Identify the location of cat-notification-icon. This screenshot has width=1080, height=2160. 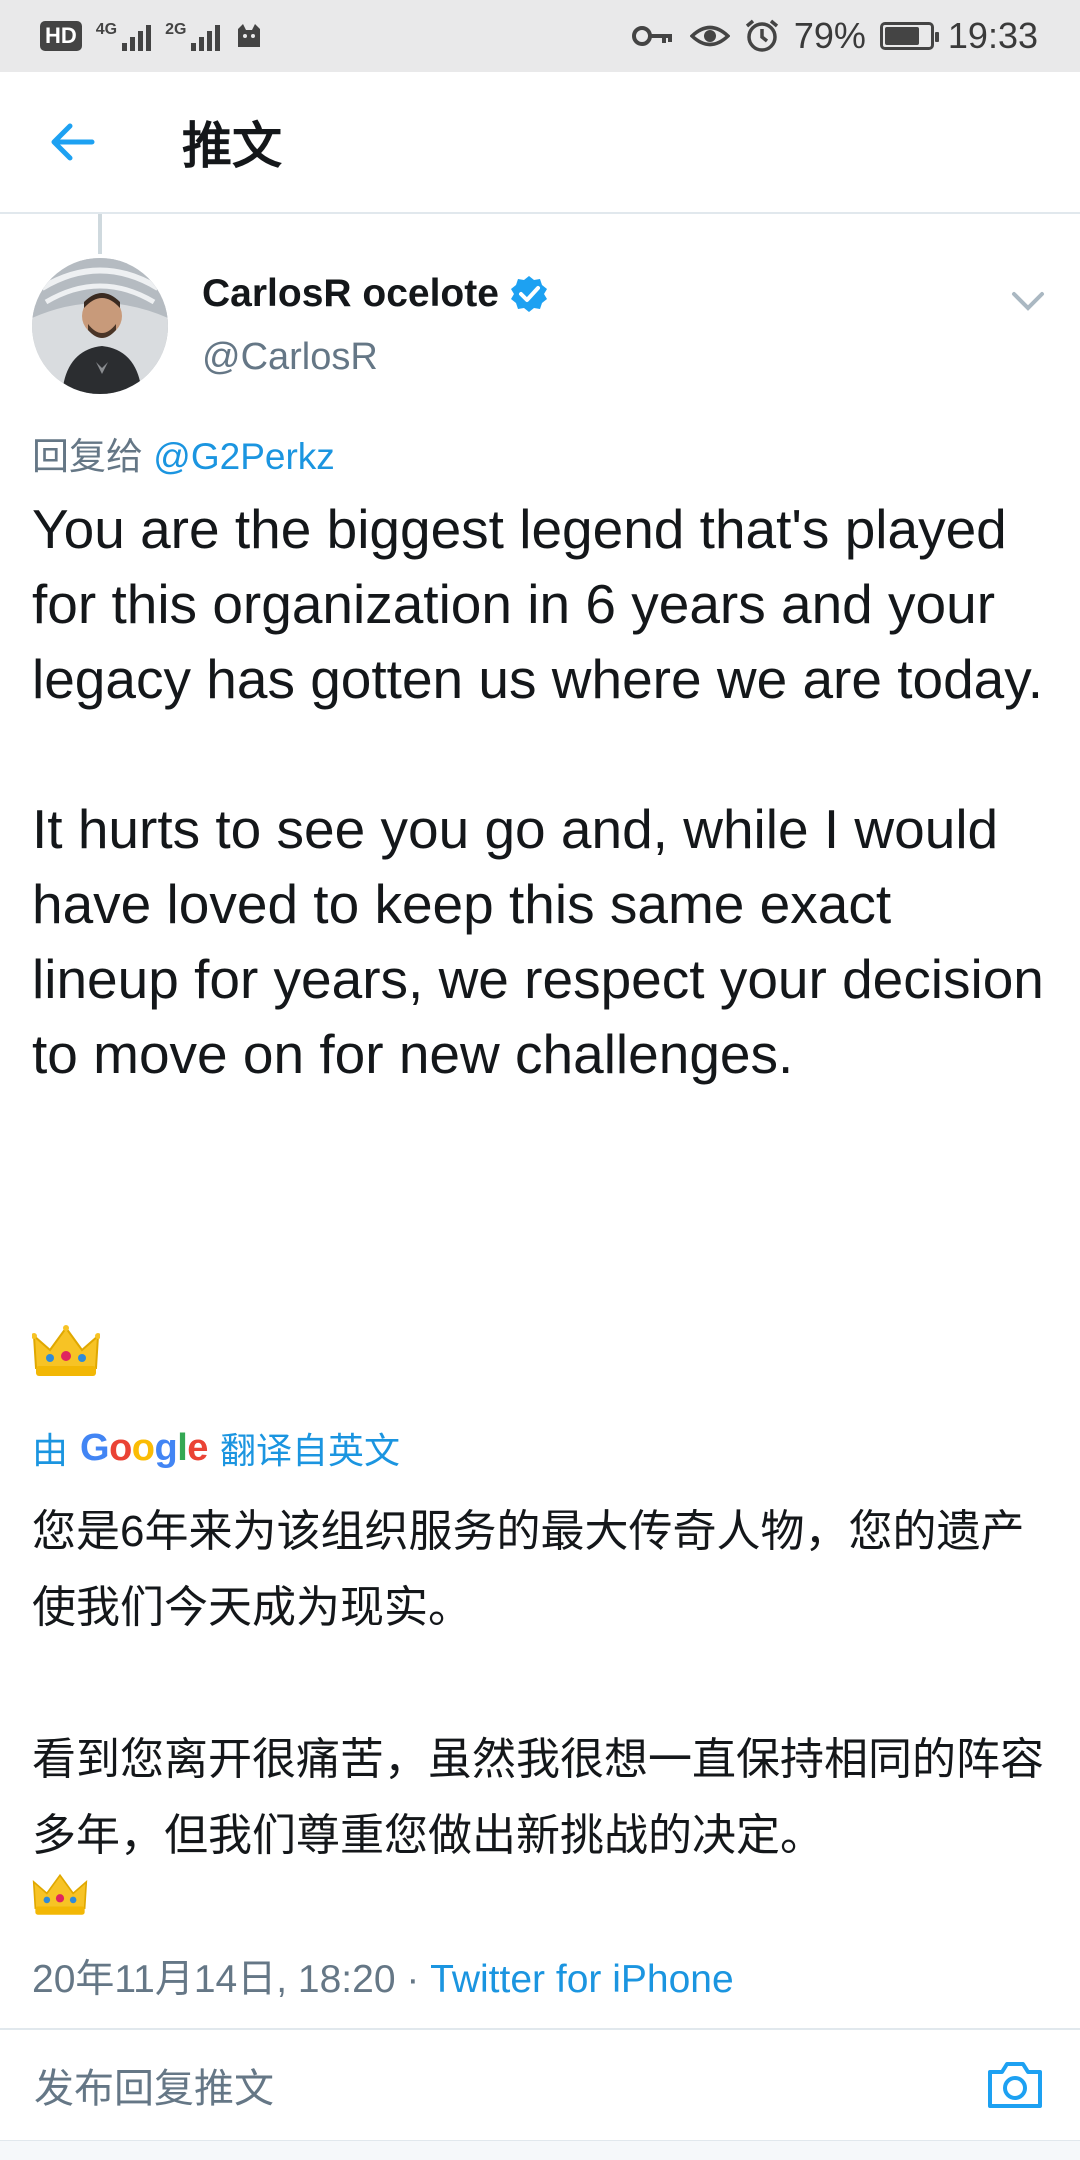
(249, 35).